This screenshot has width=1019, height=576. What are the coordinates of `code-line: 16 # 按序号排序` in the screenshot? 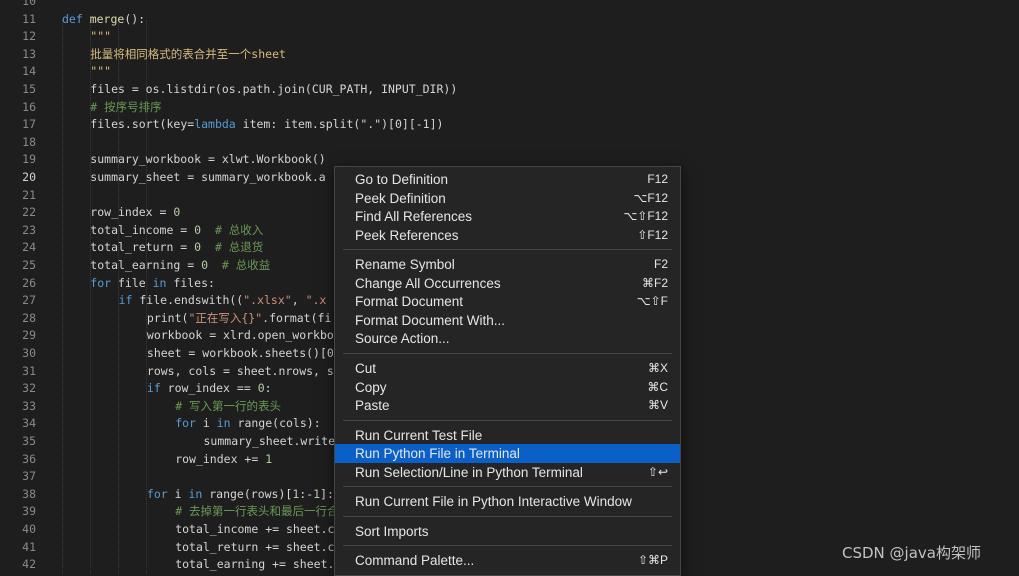 It's located at (509, 107).